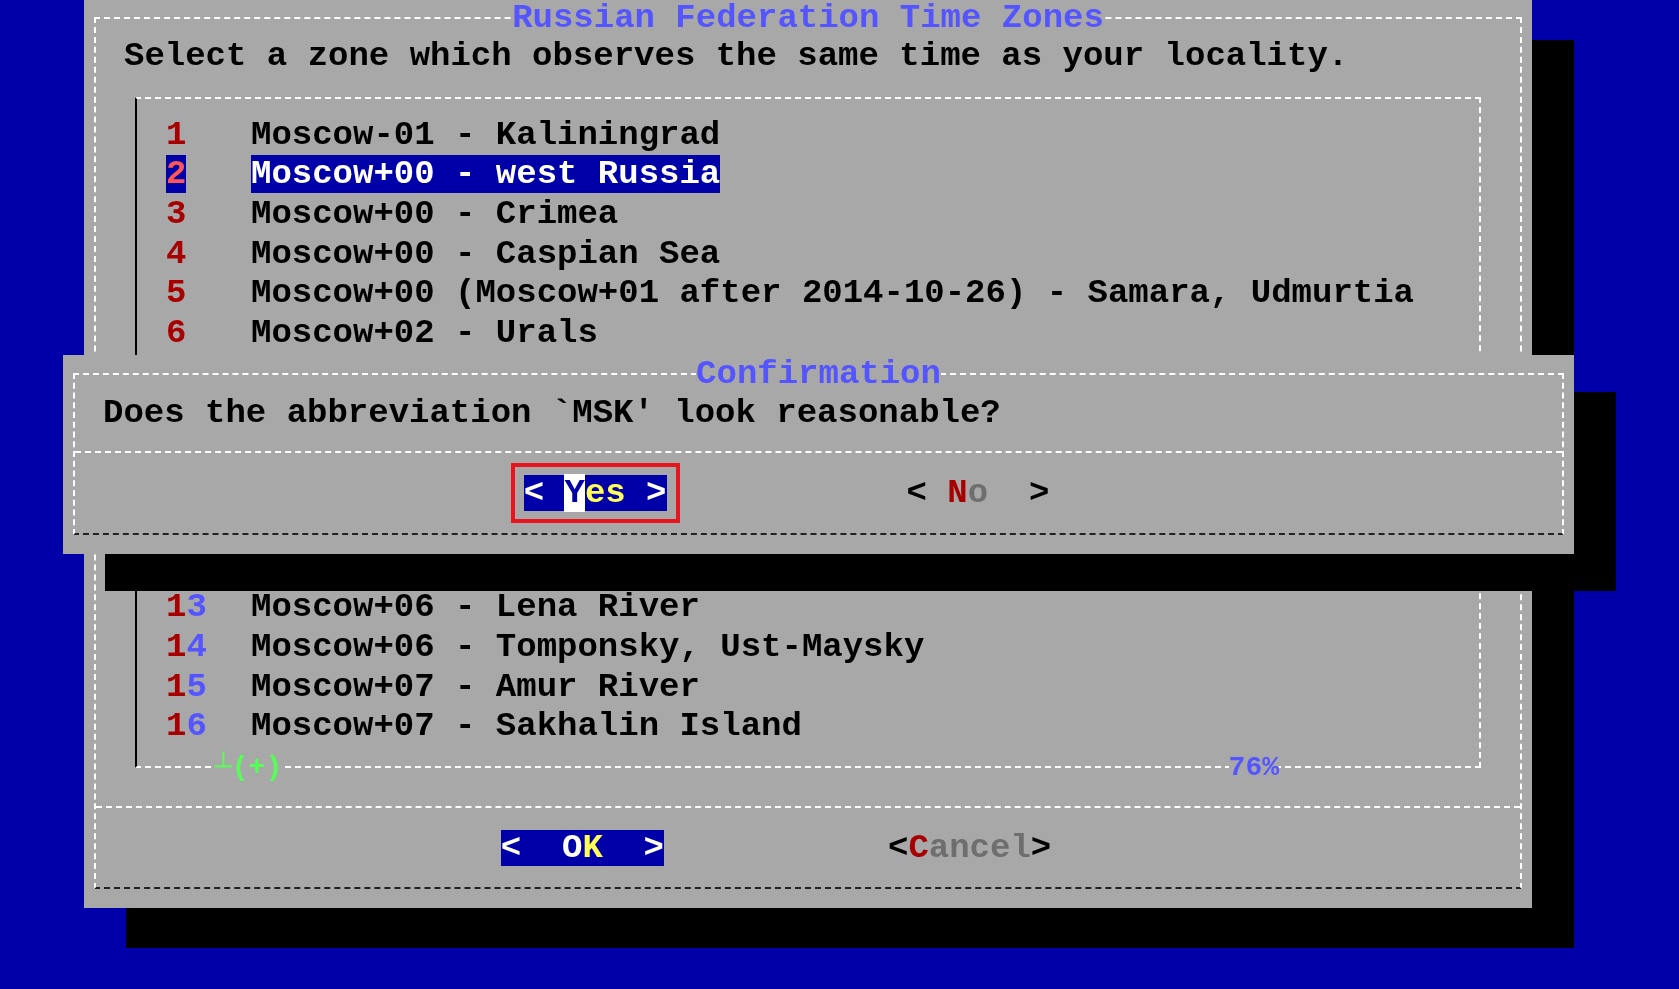 The height and width of the screenshot is (989, 1679). What do you see at coordinates (176, 134) in the screenshot?
I see `item-number: 1` at bounding box center [176, 134].